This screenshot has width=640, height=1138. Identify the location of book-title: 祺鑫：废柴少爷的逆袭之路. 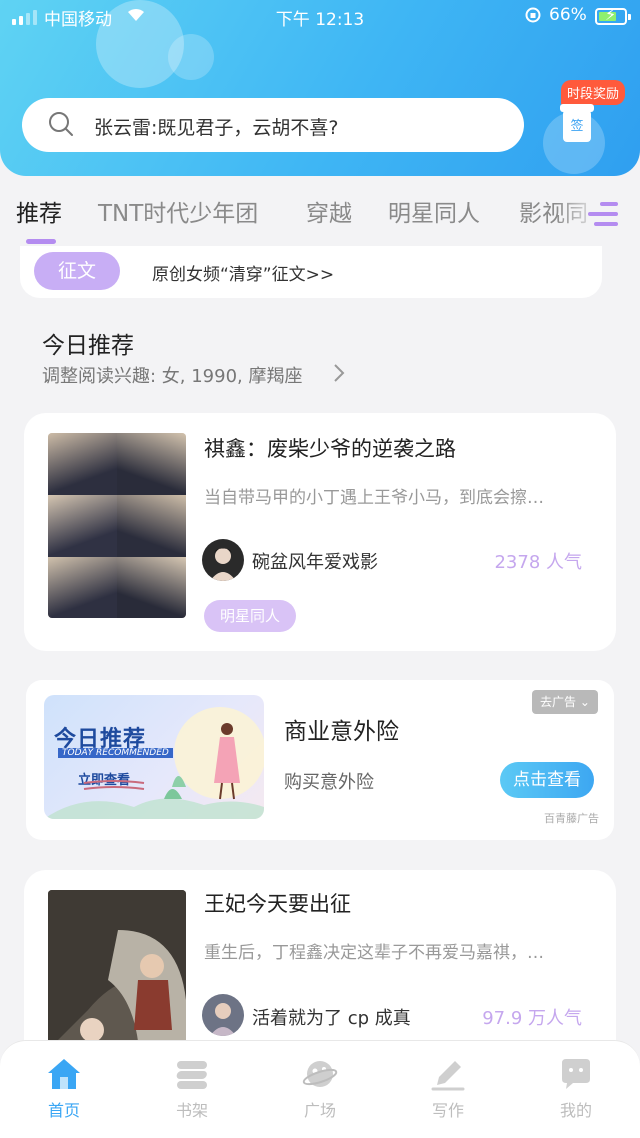
(330, 448).